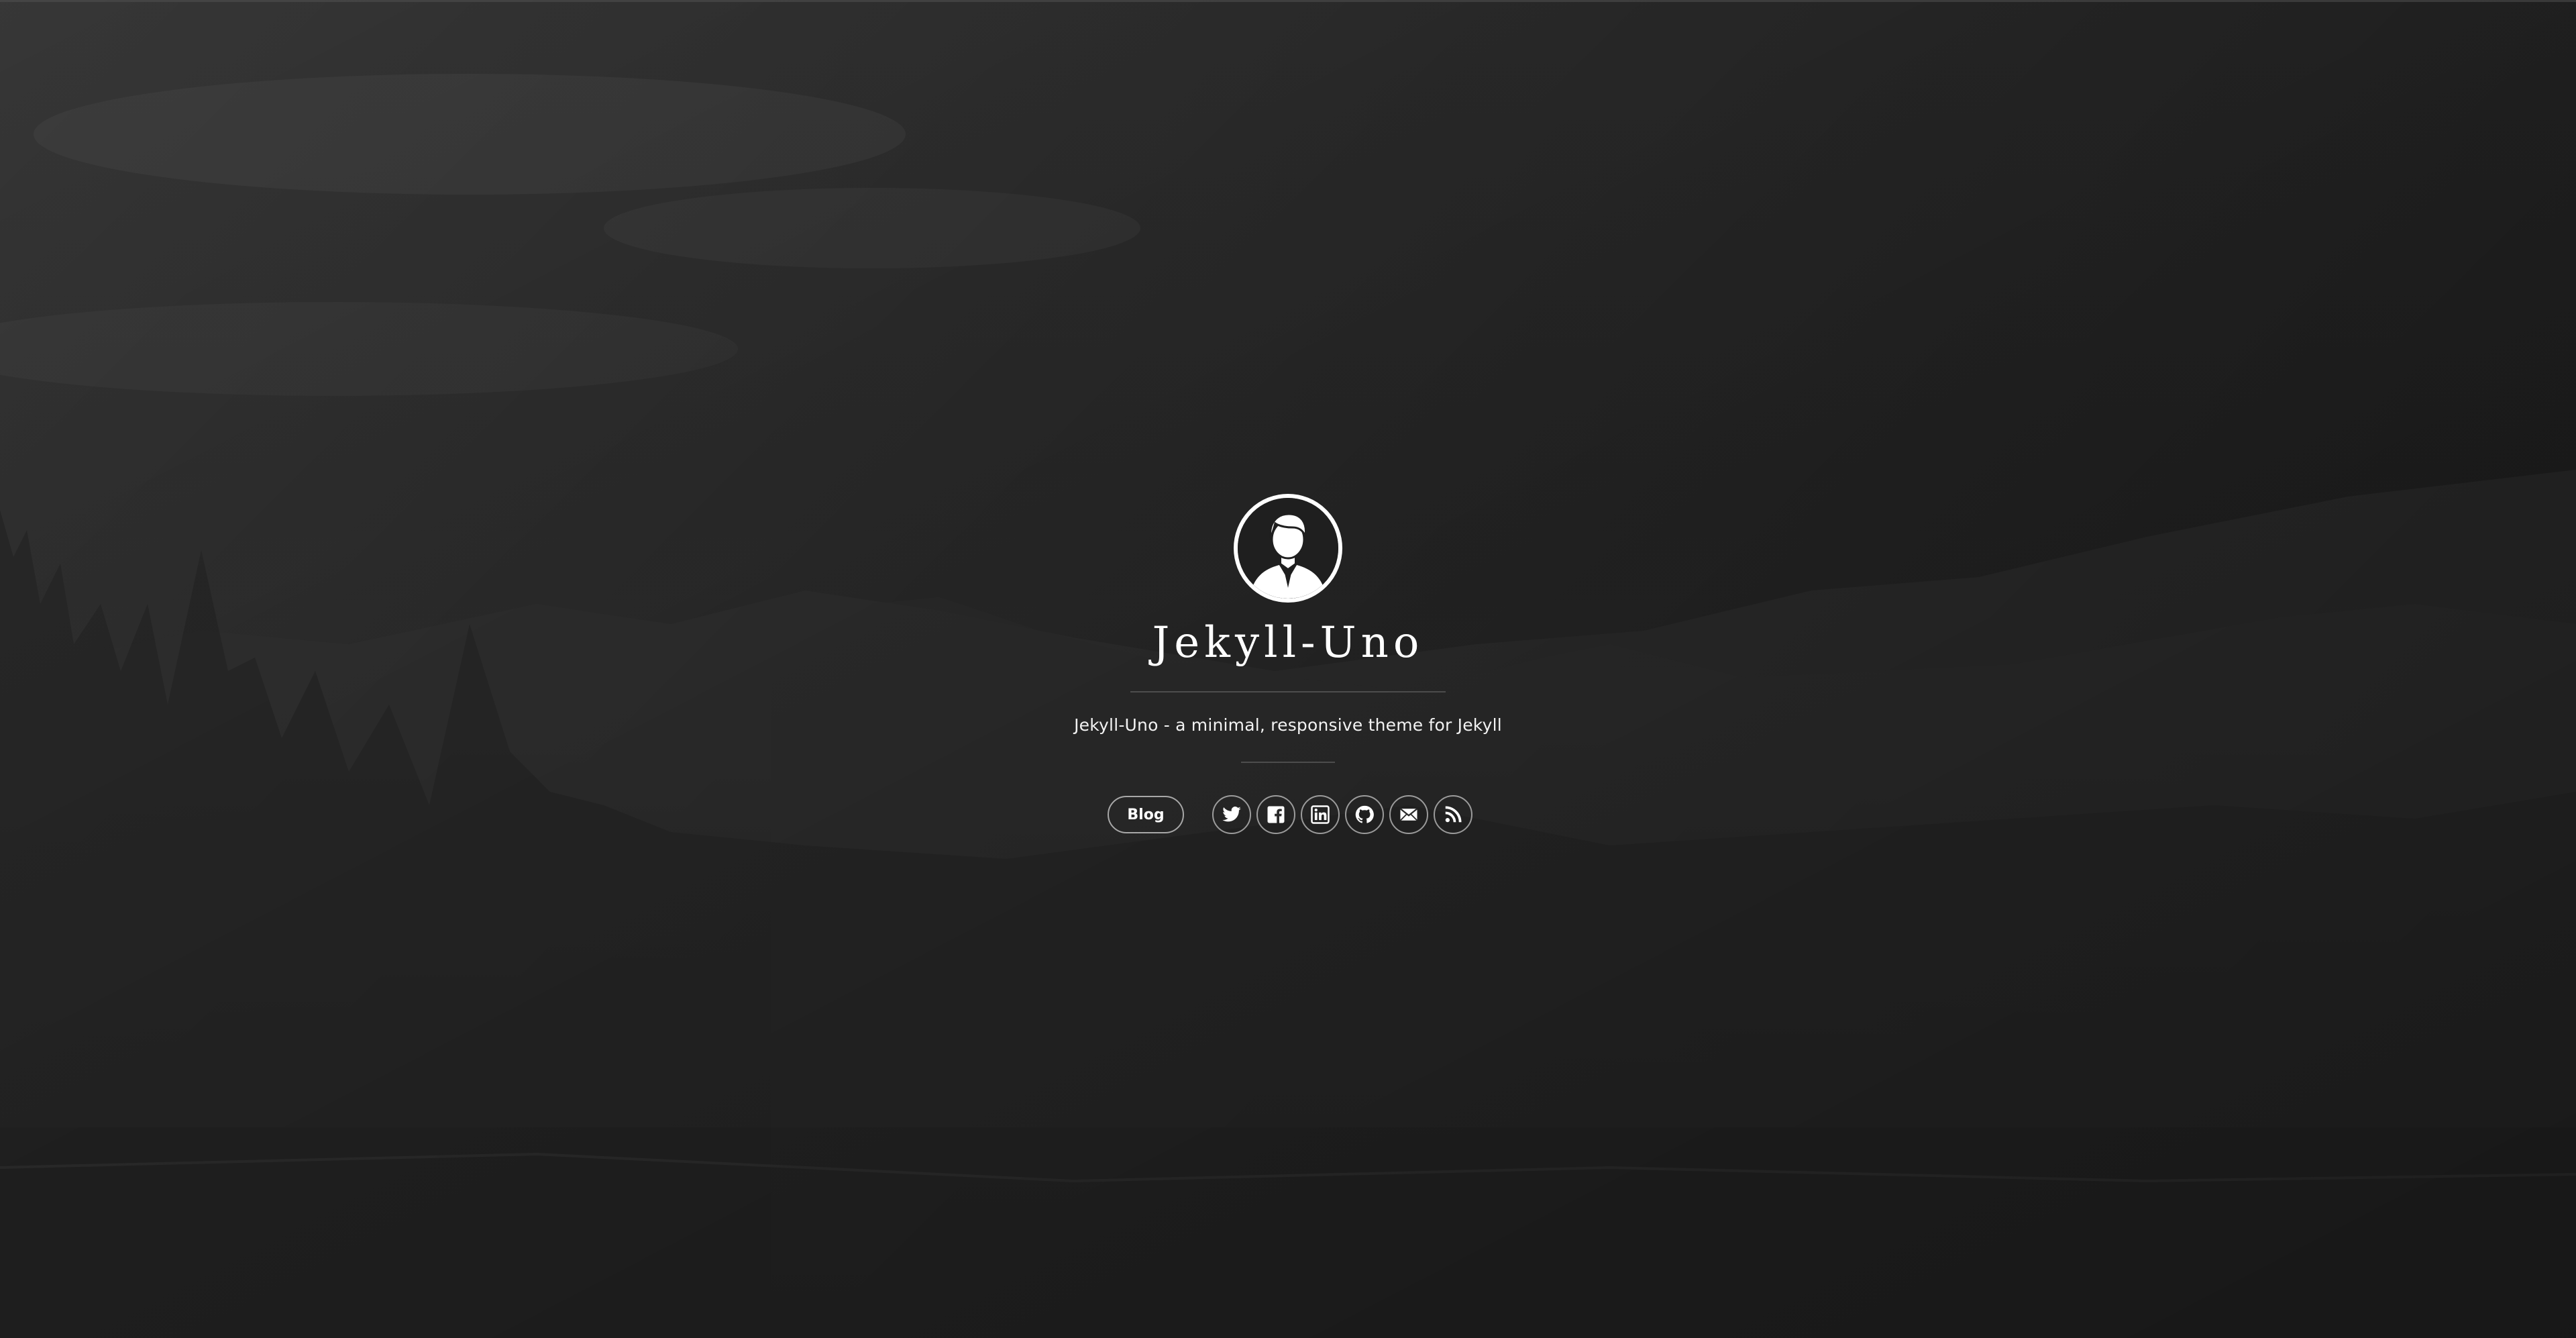  I want to click on title-divider, so click(1288, 691).